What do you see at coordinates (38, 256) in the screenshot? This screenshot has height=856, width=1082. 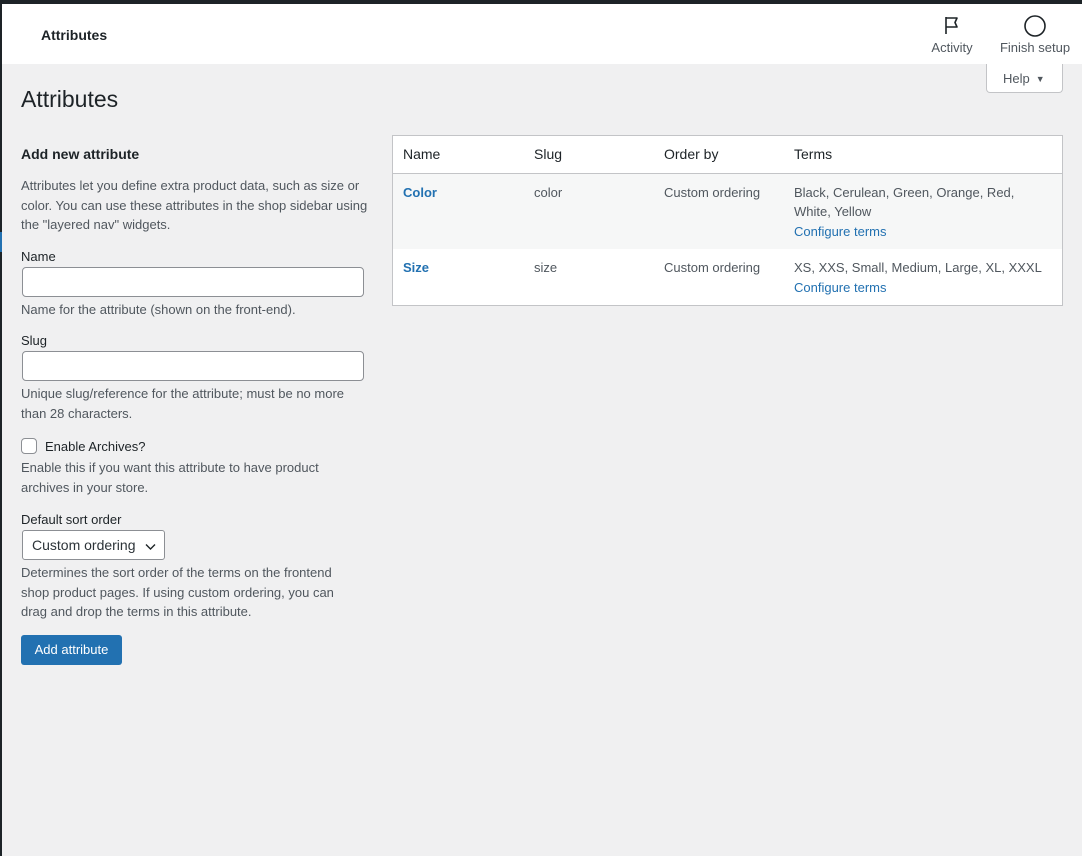 I see `name-label: Name` at bounding box center [38, 256].